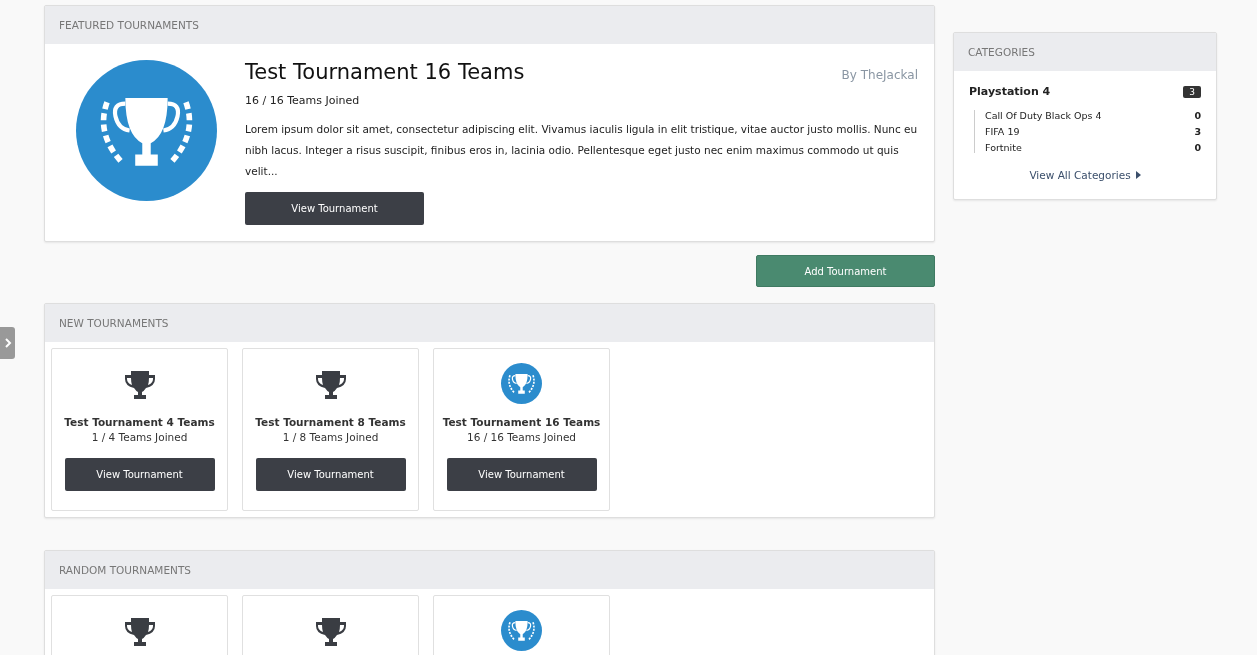 Image resolution: width=1257 pixels, height=655 pixels. What do you see at coordinates (1085, 175) in the screenshot?
I see `view-all-categories-link: View All Categories` at bounding box center [1085, 175].